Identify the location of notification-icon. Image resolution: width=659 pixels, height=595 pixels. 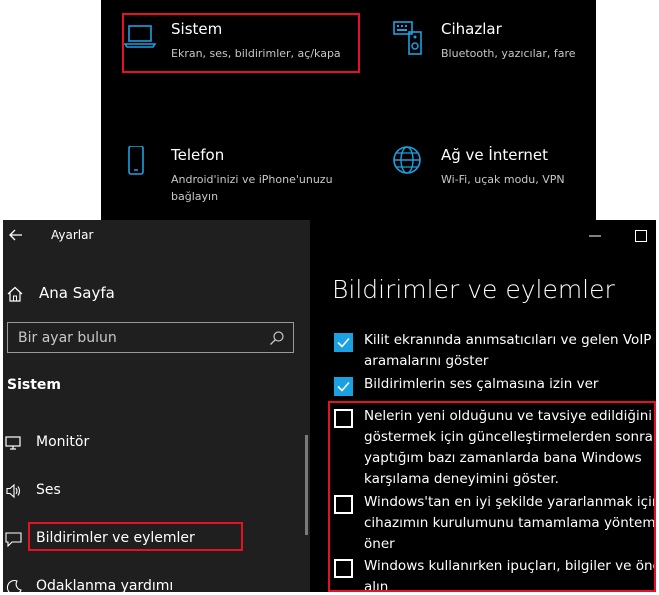
(14, 539).